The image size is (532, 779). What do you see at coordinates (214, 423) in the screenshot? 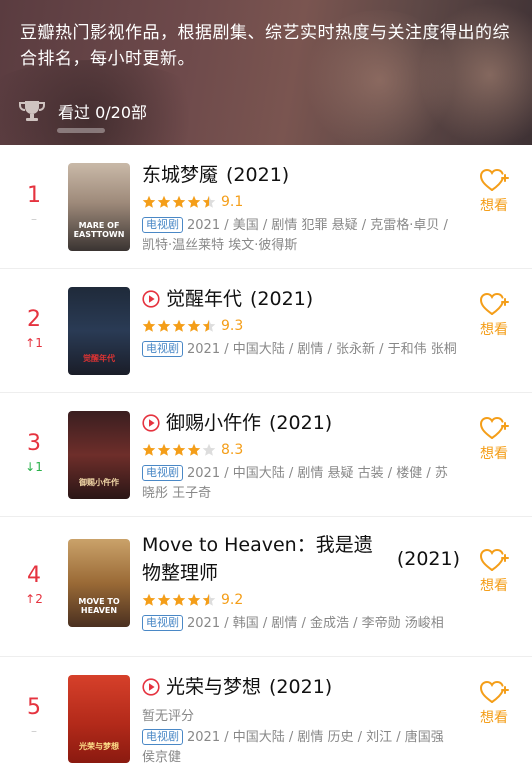
I see `title-text: 御赐小仵作` at bounding box center [214, 423].